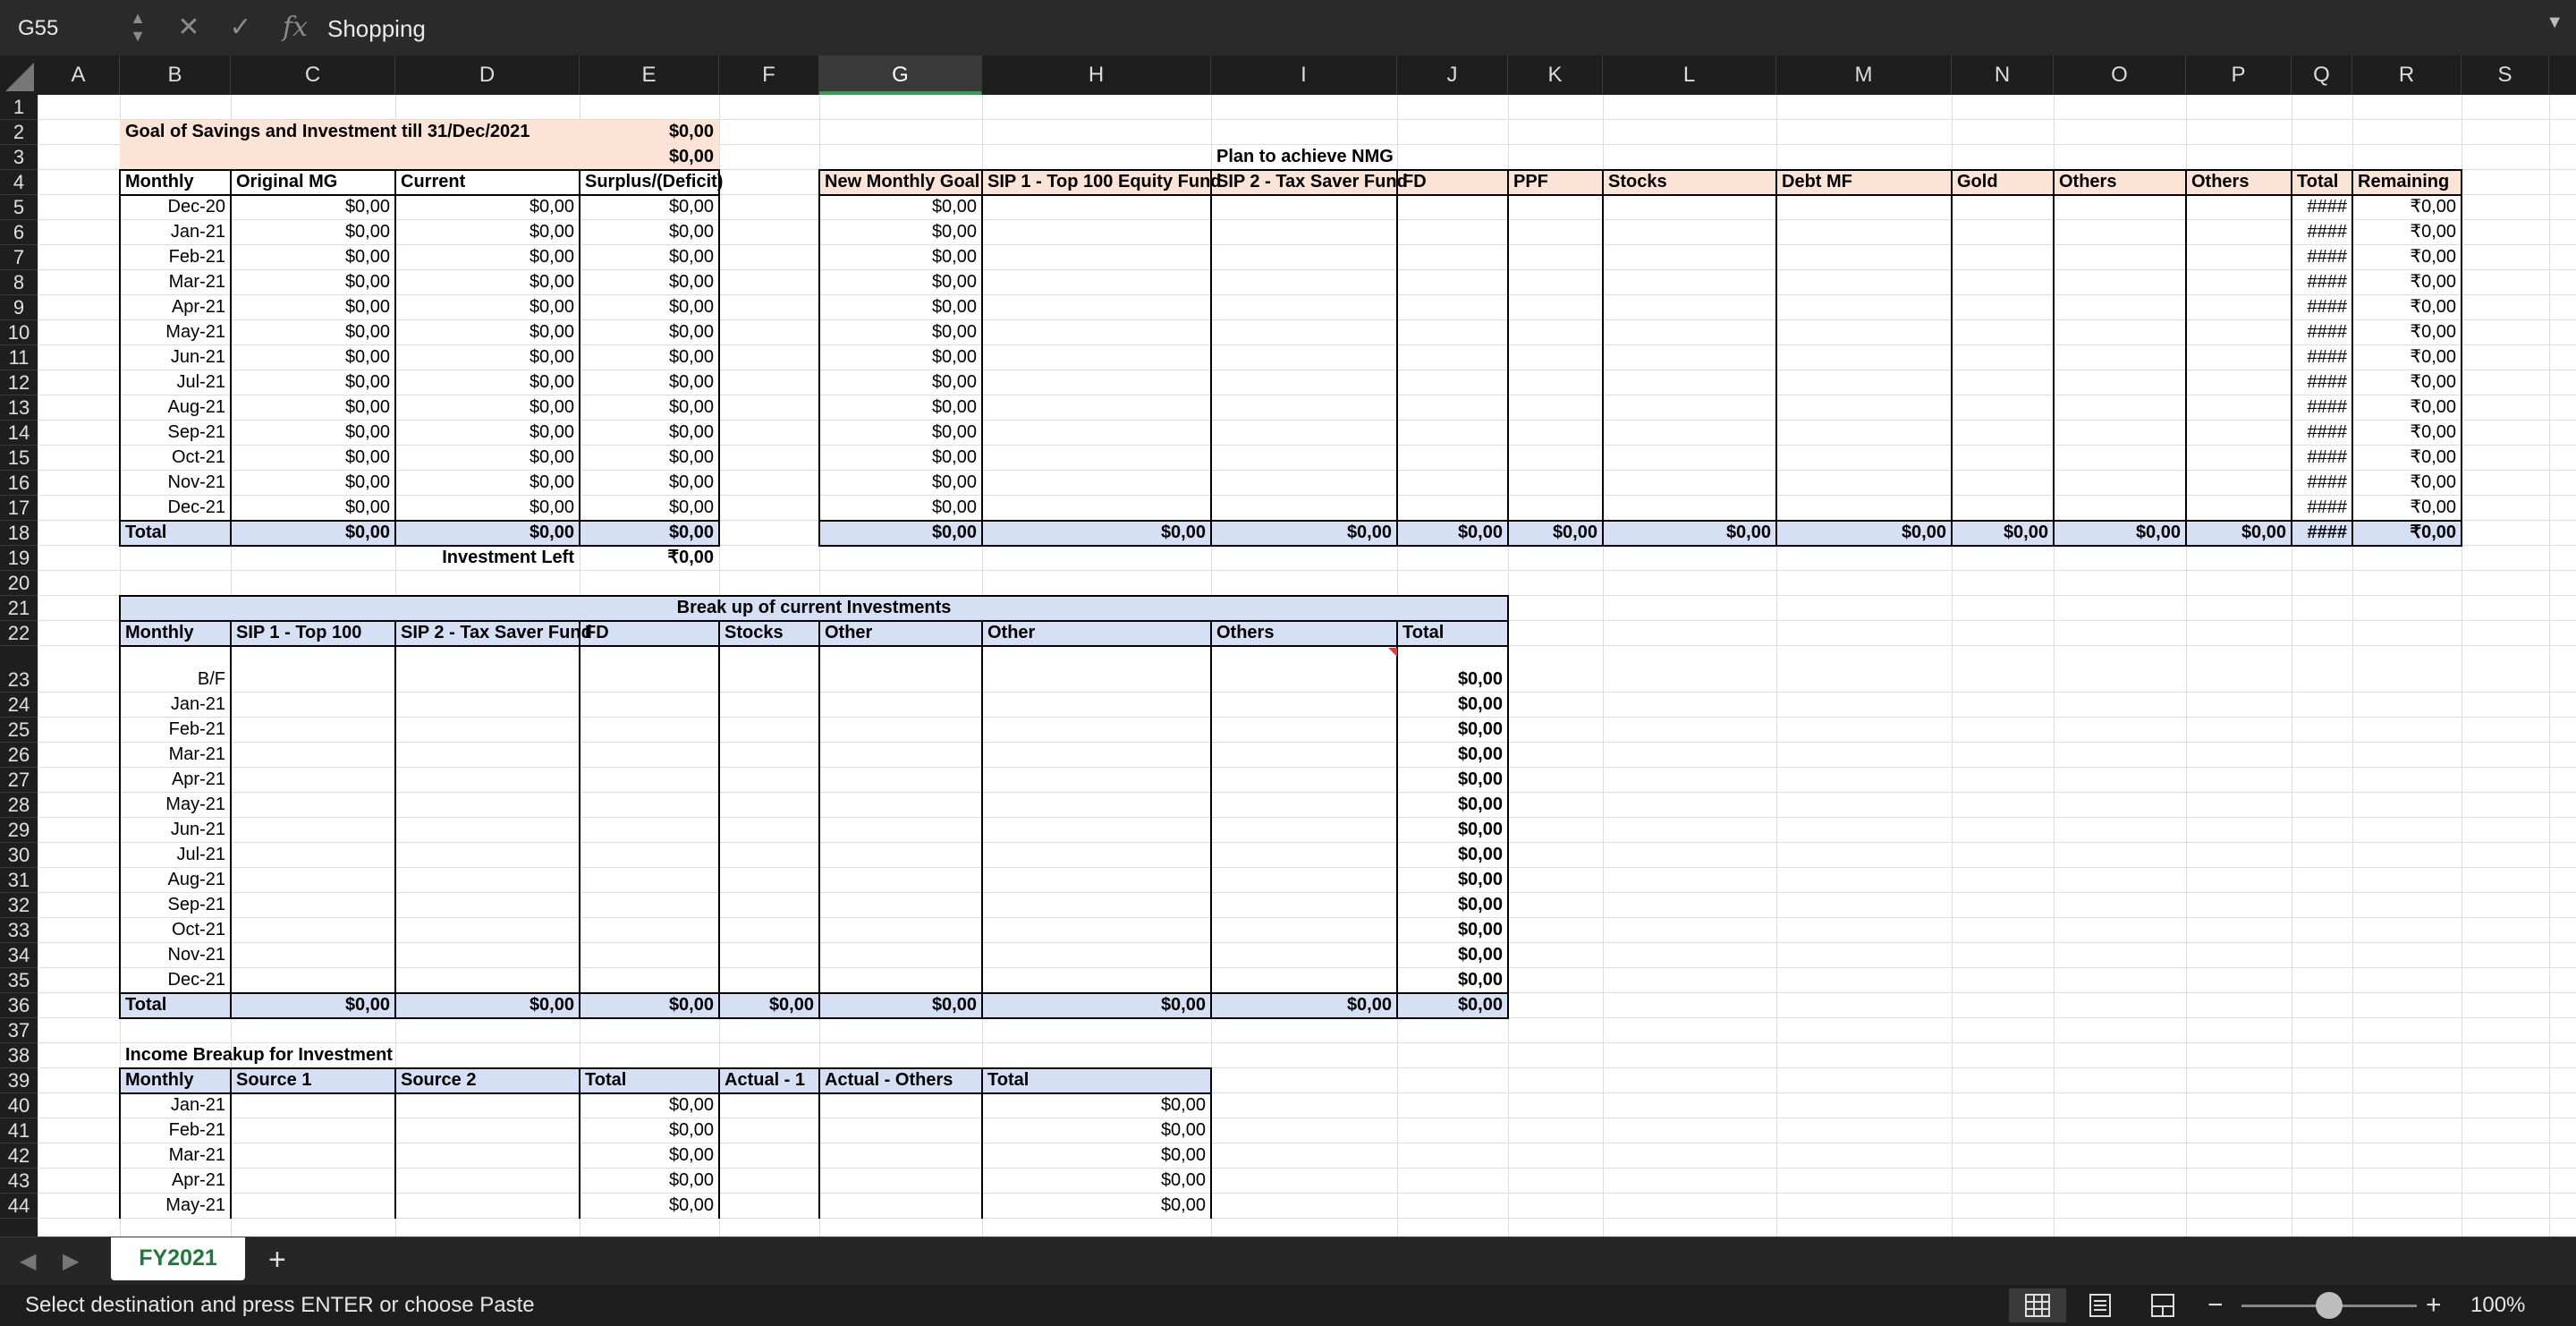 Image resolution: width=2576 pixels, height=1326 pixels. I want to click on row-header-11: 11, so click(19, 357).